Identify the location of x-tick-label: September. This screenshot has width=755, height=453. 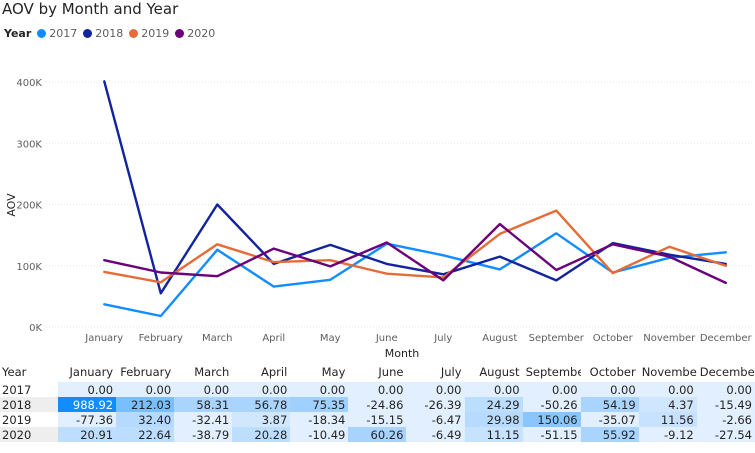
(557, 338).